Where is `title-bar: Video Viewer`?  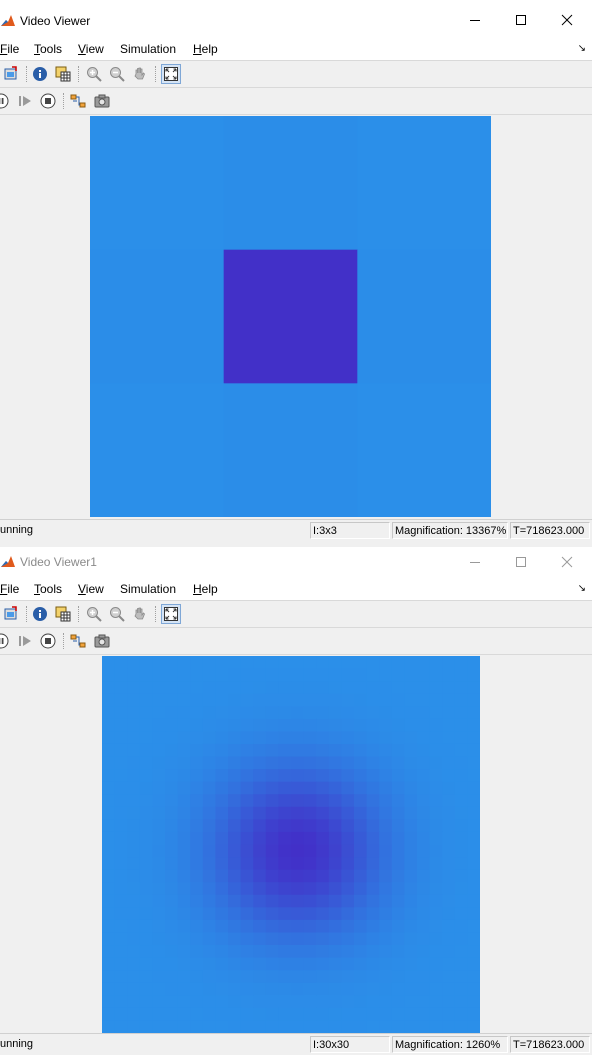
title-bar: Video Viewer is located at coordinates (296, 19).